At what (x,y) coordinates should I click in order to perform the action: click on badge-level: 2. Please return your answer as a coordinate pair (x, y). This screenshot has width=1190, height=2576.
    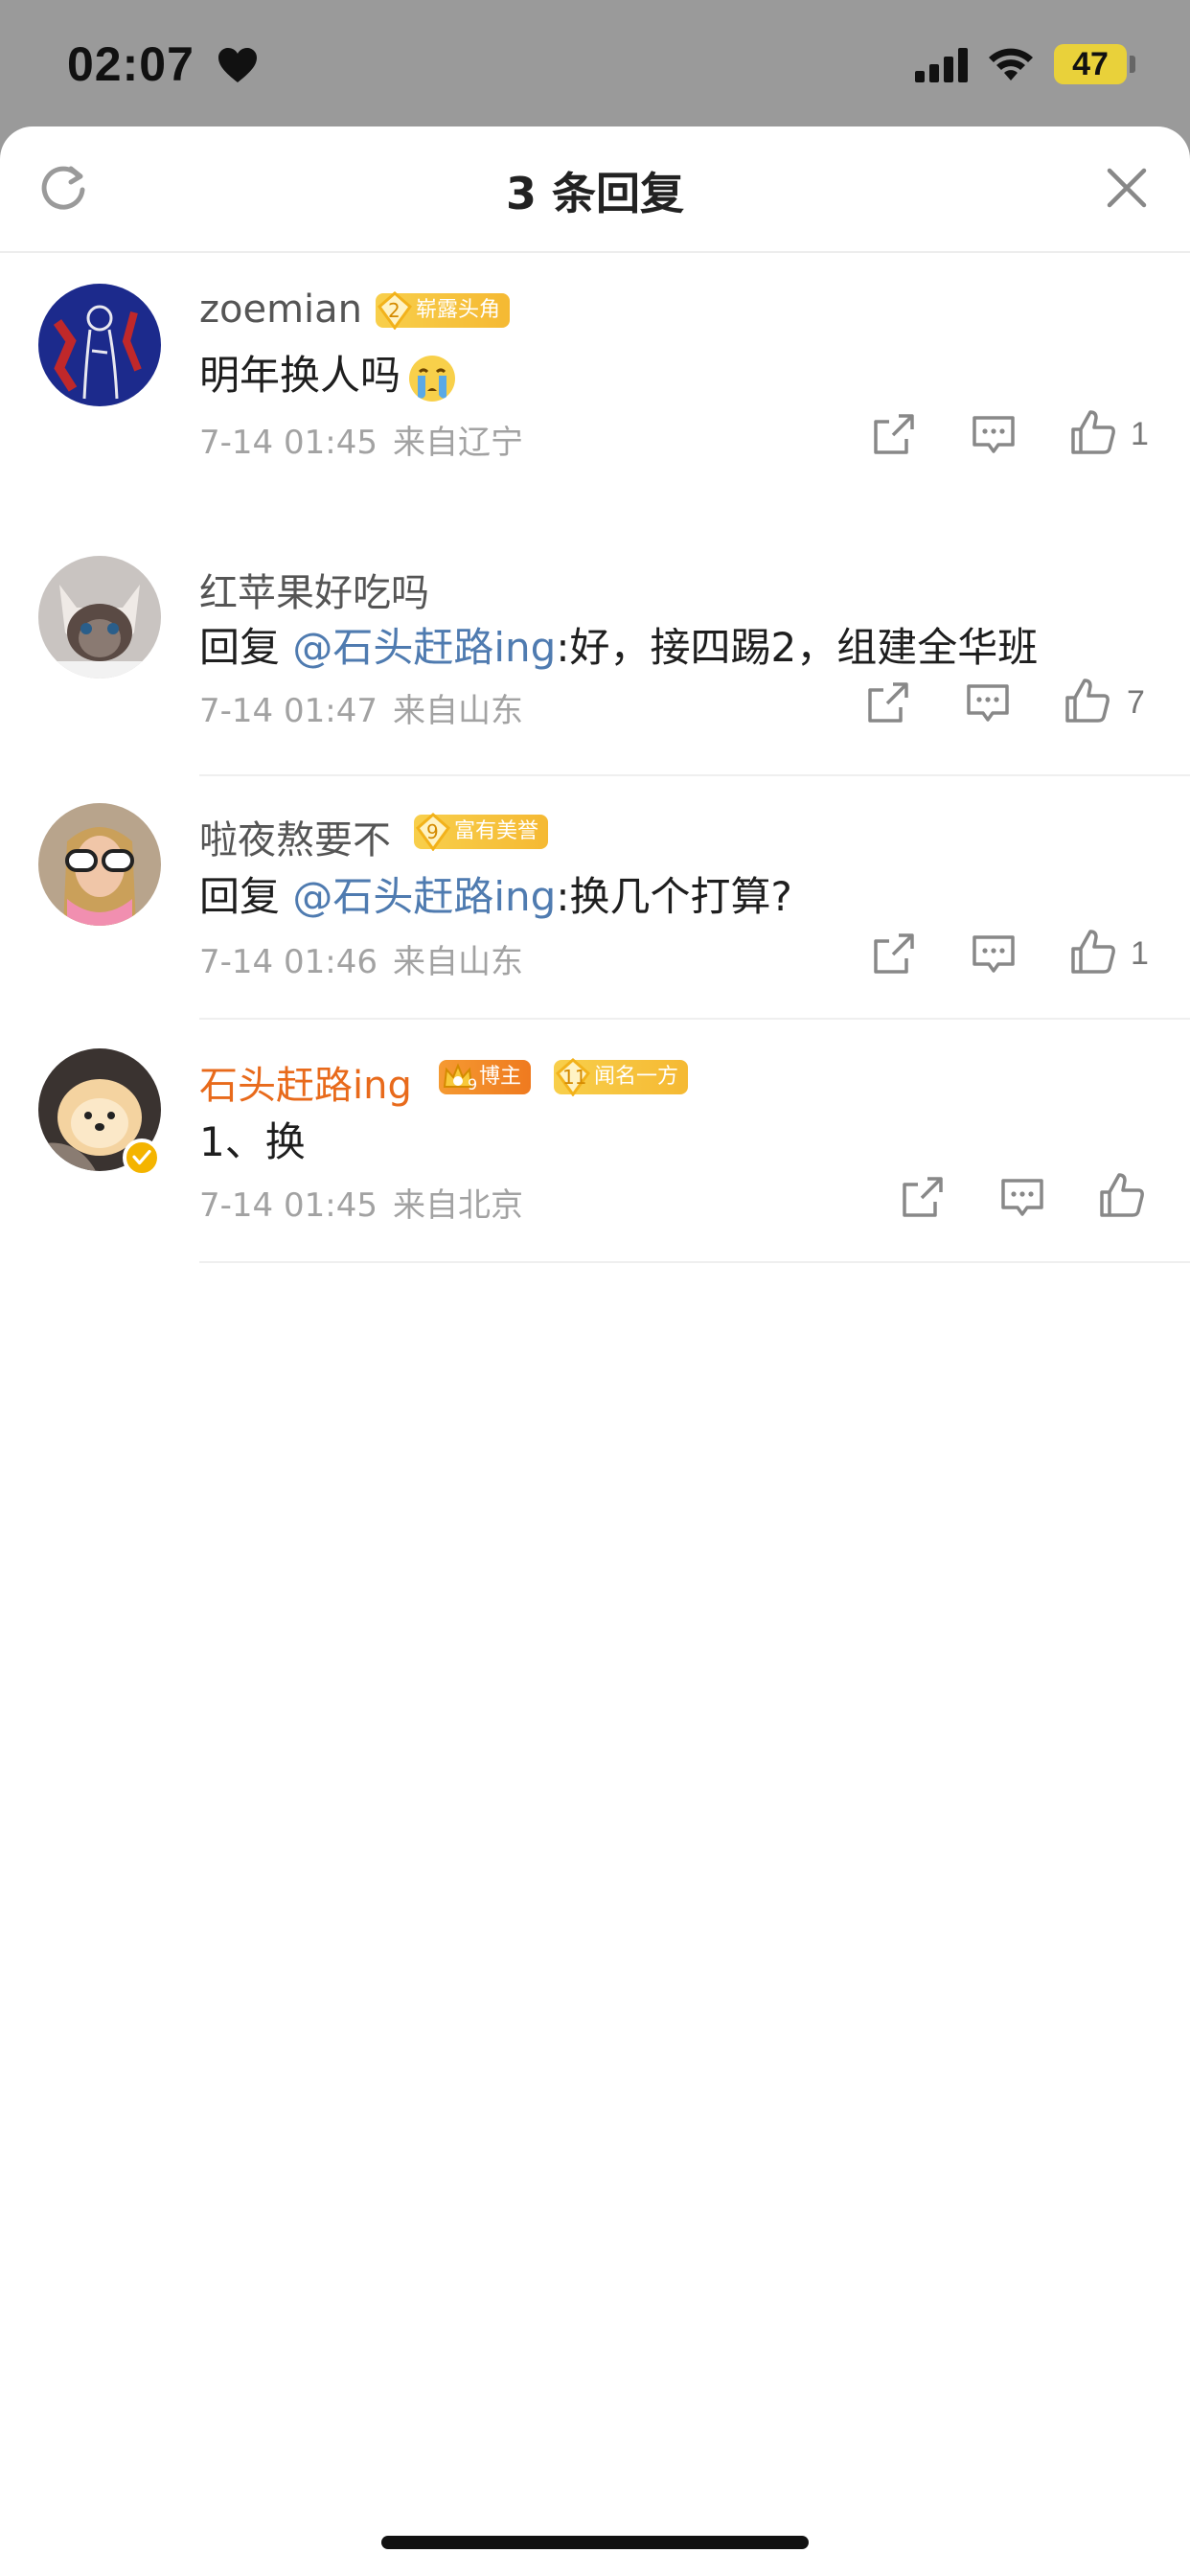
    Looking at the image, I should click on (394, 310).